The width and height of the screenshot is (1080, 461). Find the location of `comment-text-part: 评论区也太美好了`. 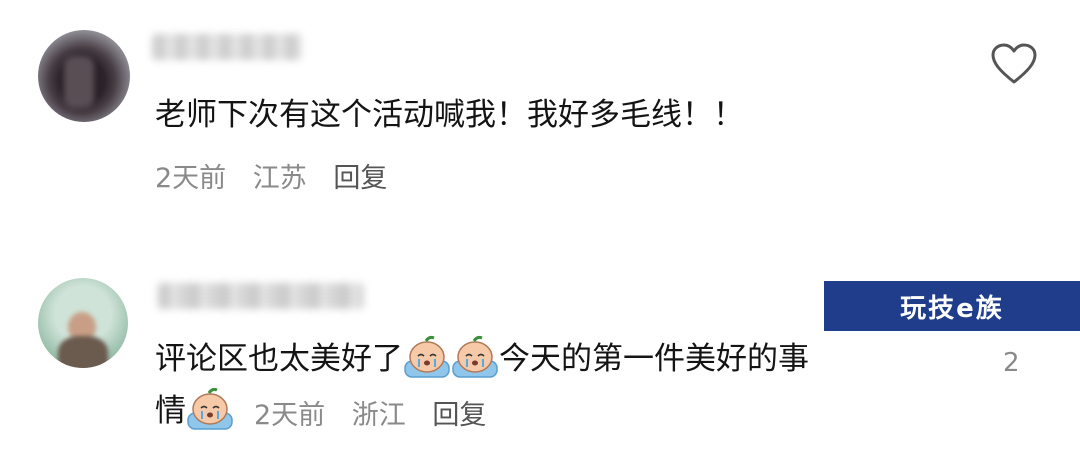

comment-text-part: 评论区也太美好了 is located at coordinates (279, 359).